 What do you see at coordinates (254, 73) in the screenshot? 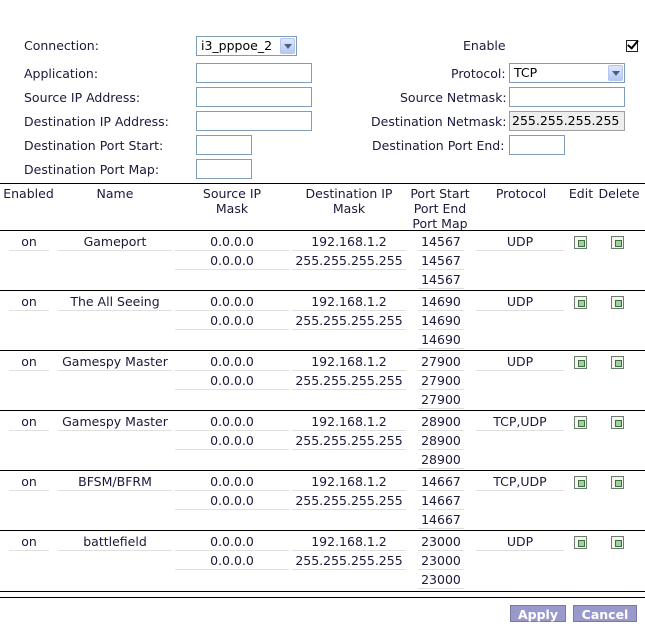
I see `application-input` at bounding box center [254, 73].